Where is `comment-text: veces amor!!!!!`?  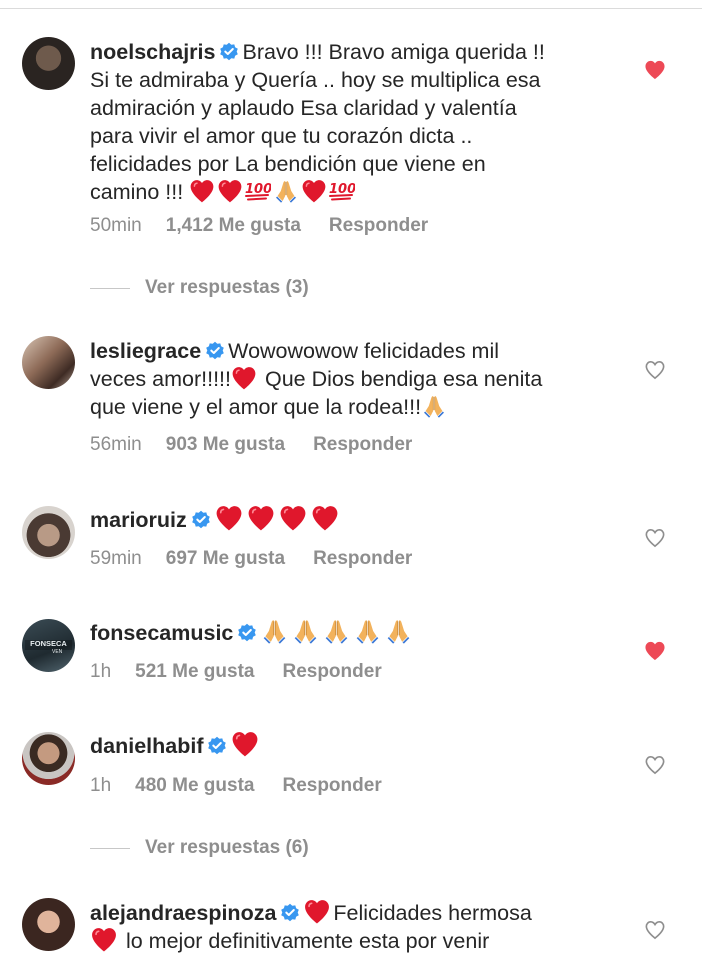 comment-text: veces amor!!!!! is located at coordinates (160, 379).